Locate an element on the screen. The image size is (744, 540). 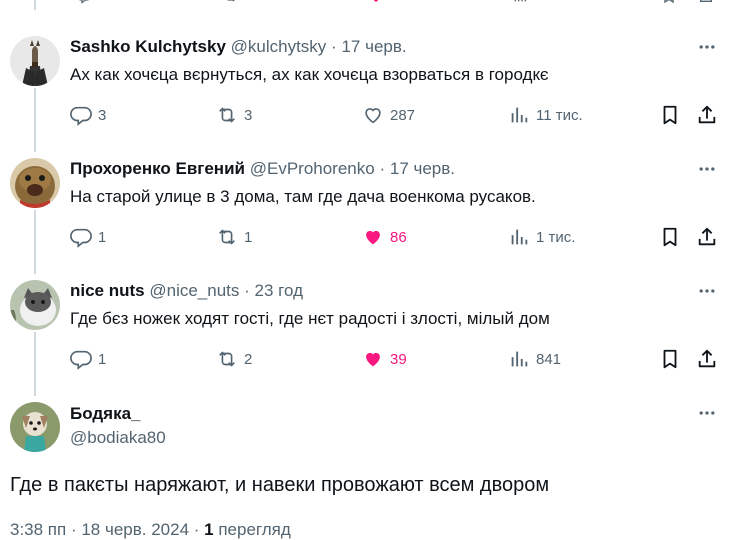
action-bar: 1 1 86 1 тис. is located at coordinates (395, 237).